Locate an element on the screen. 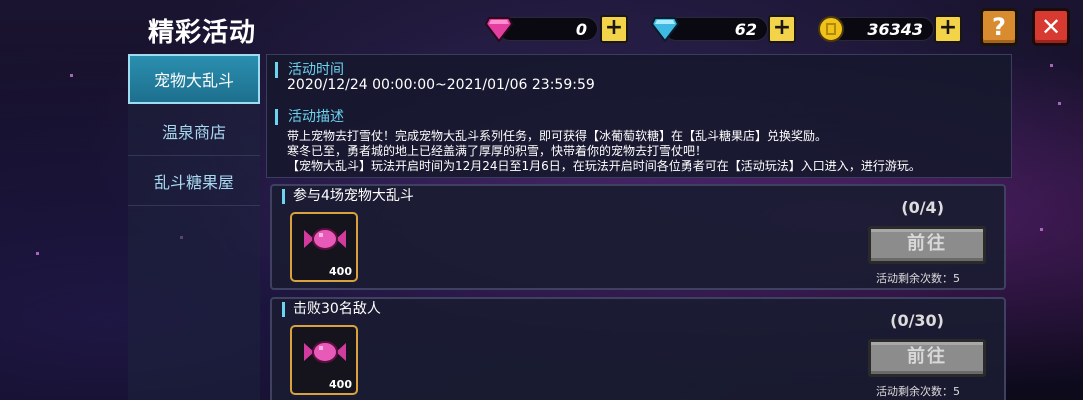 The width and height of the screenshot is (1083, 400). add-pink-gem-button: + is located at coordinates (614, 29).